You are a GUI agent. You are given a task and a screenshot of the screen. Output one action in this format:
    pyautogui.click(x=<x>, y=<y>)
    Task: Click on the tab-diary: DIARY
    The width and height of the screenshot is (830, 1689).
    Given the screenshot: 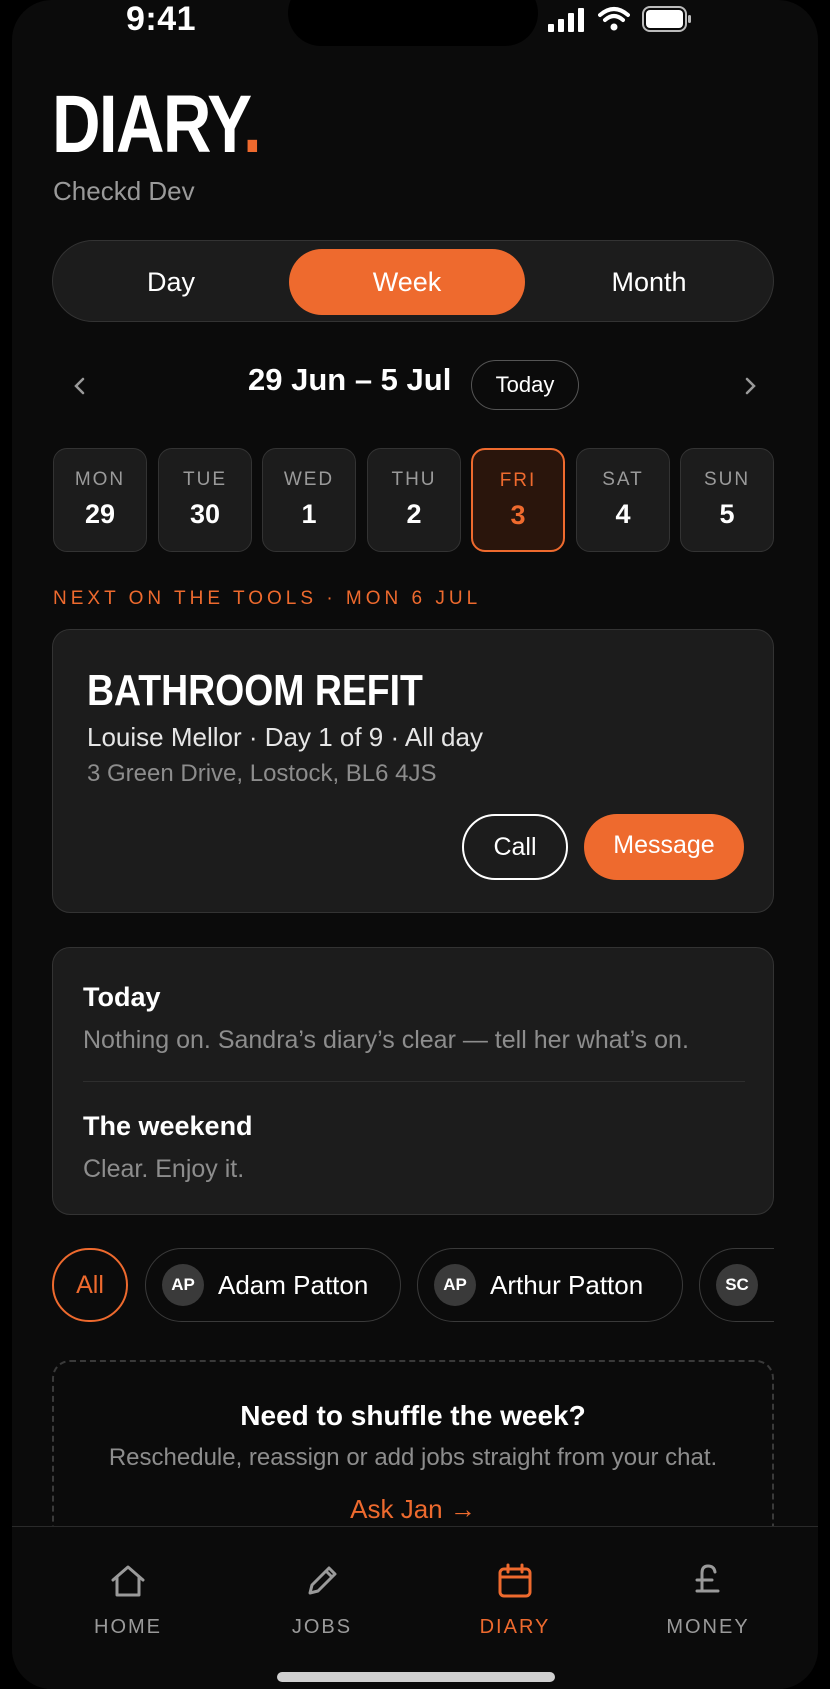 What is the action you would take?
    pyautogui.click(x=515, y=1600)
    